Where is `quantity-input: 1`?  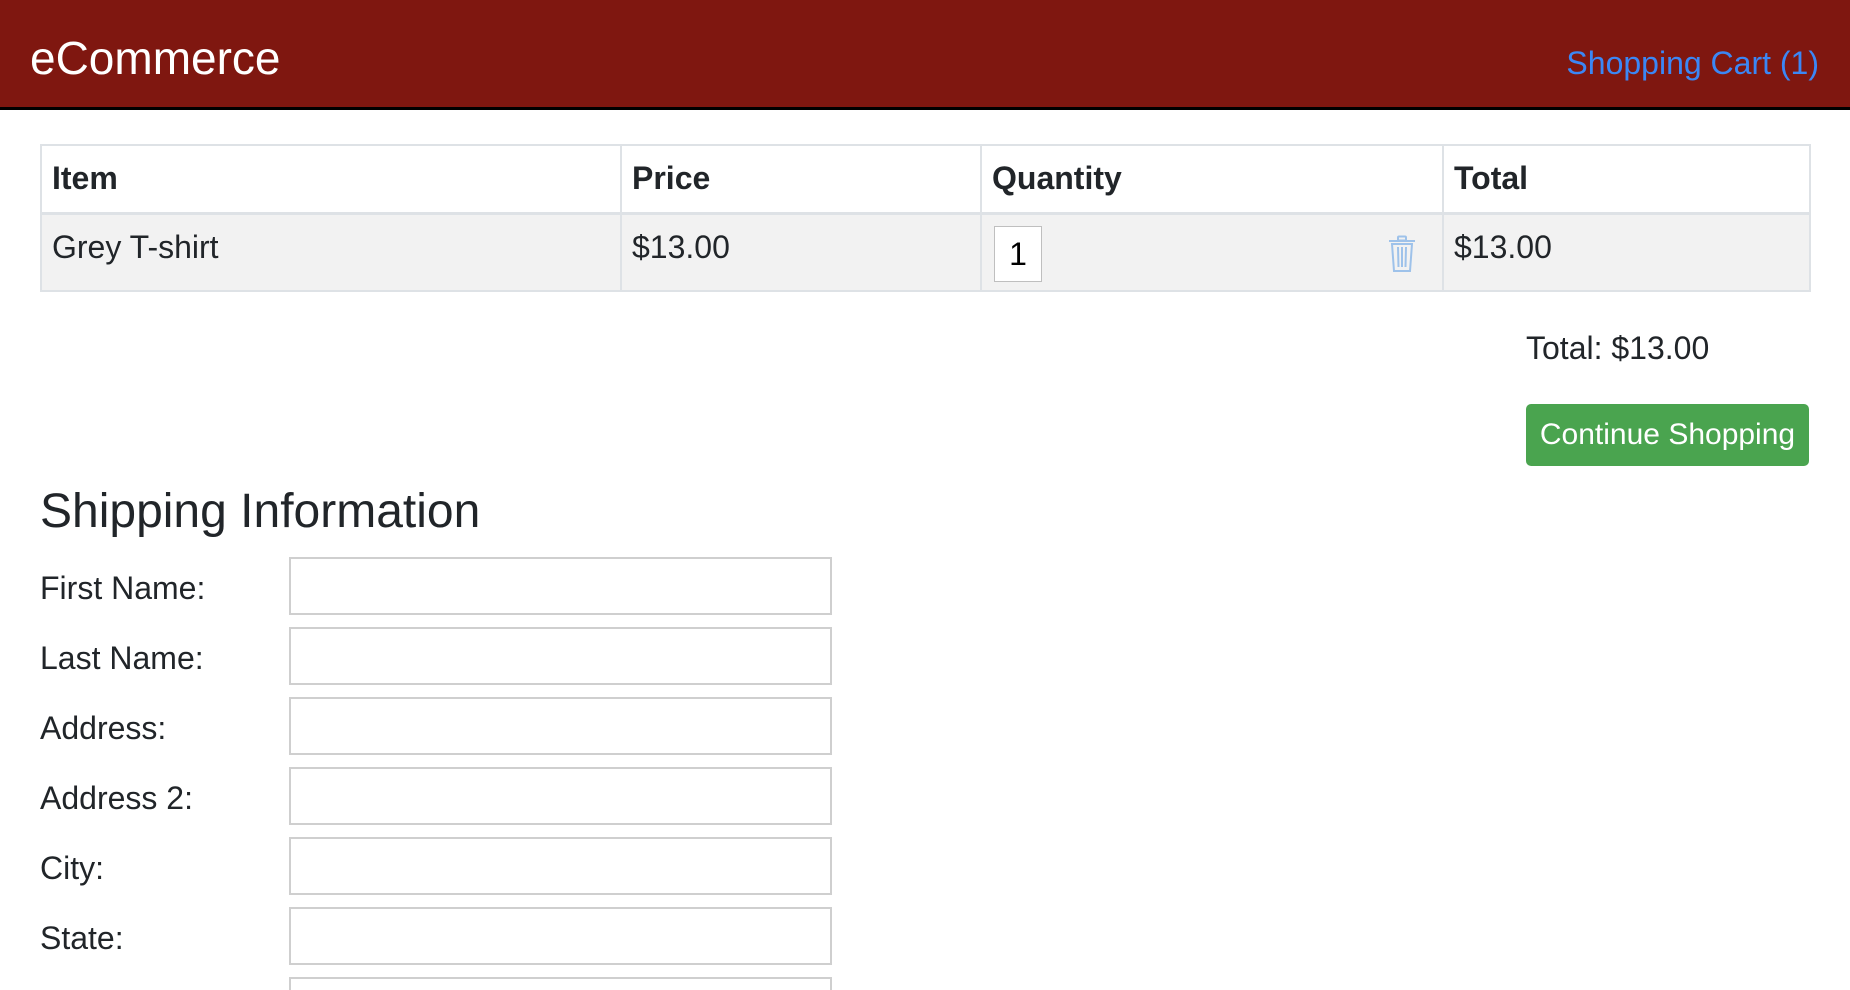 quantity-input: 1 is located at coordinates (1018, 253).